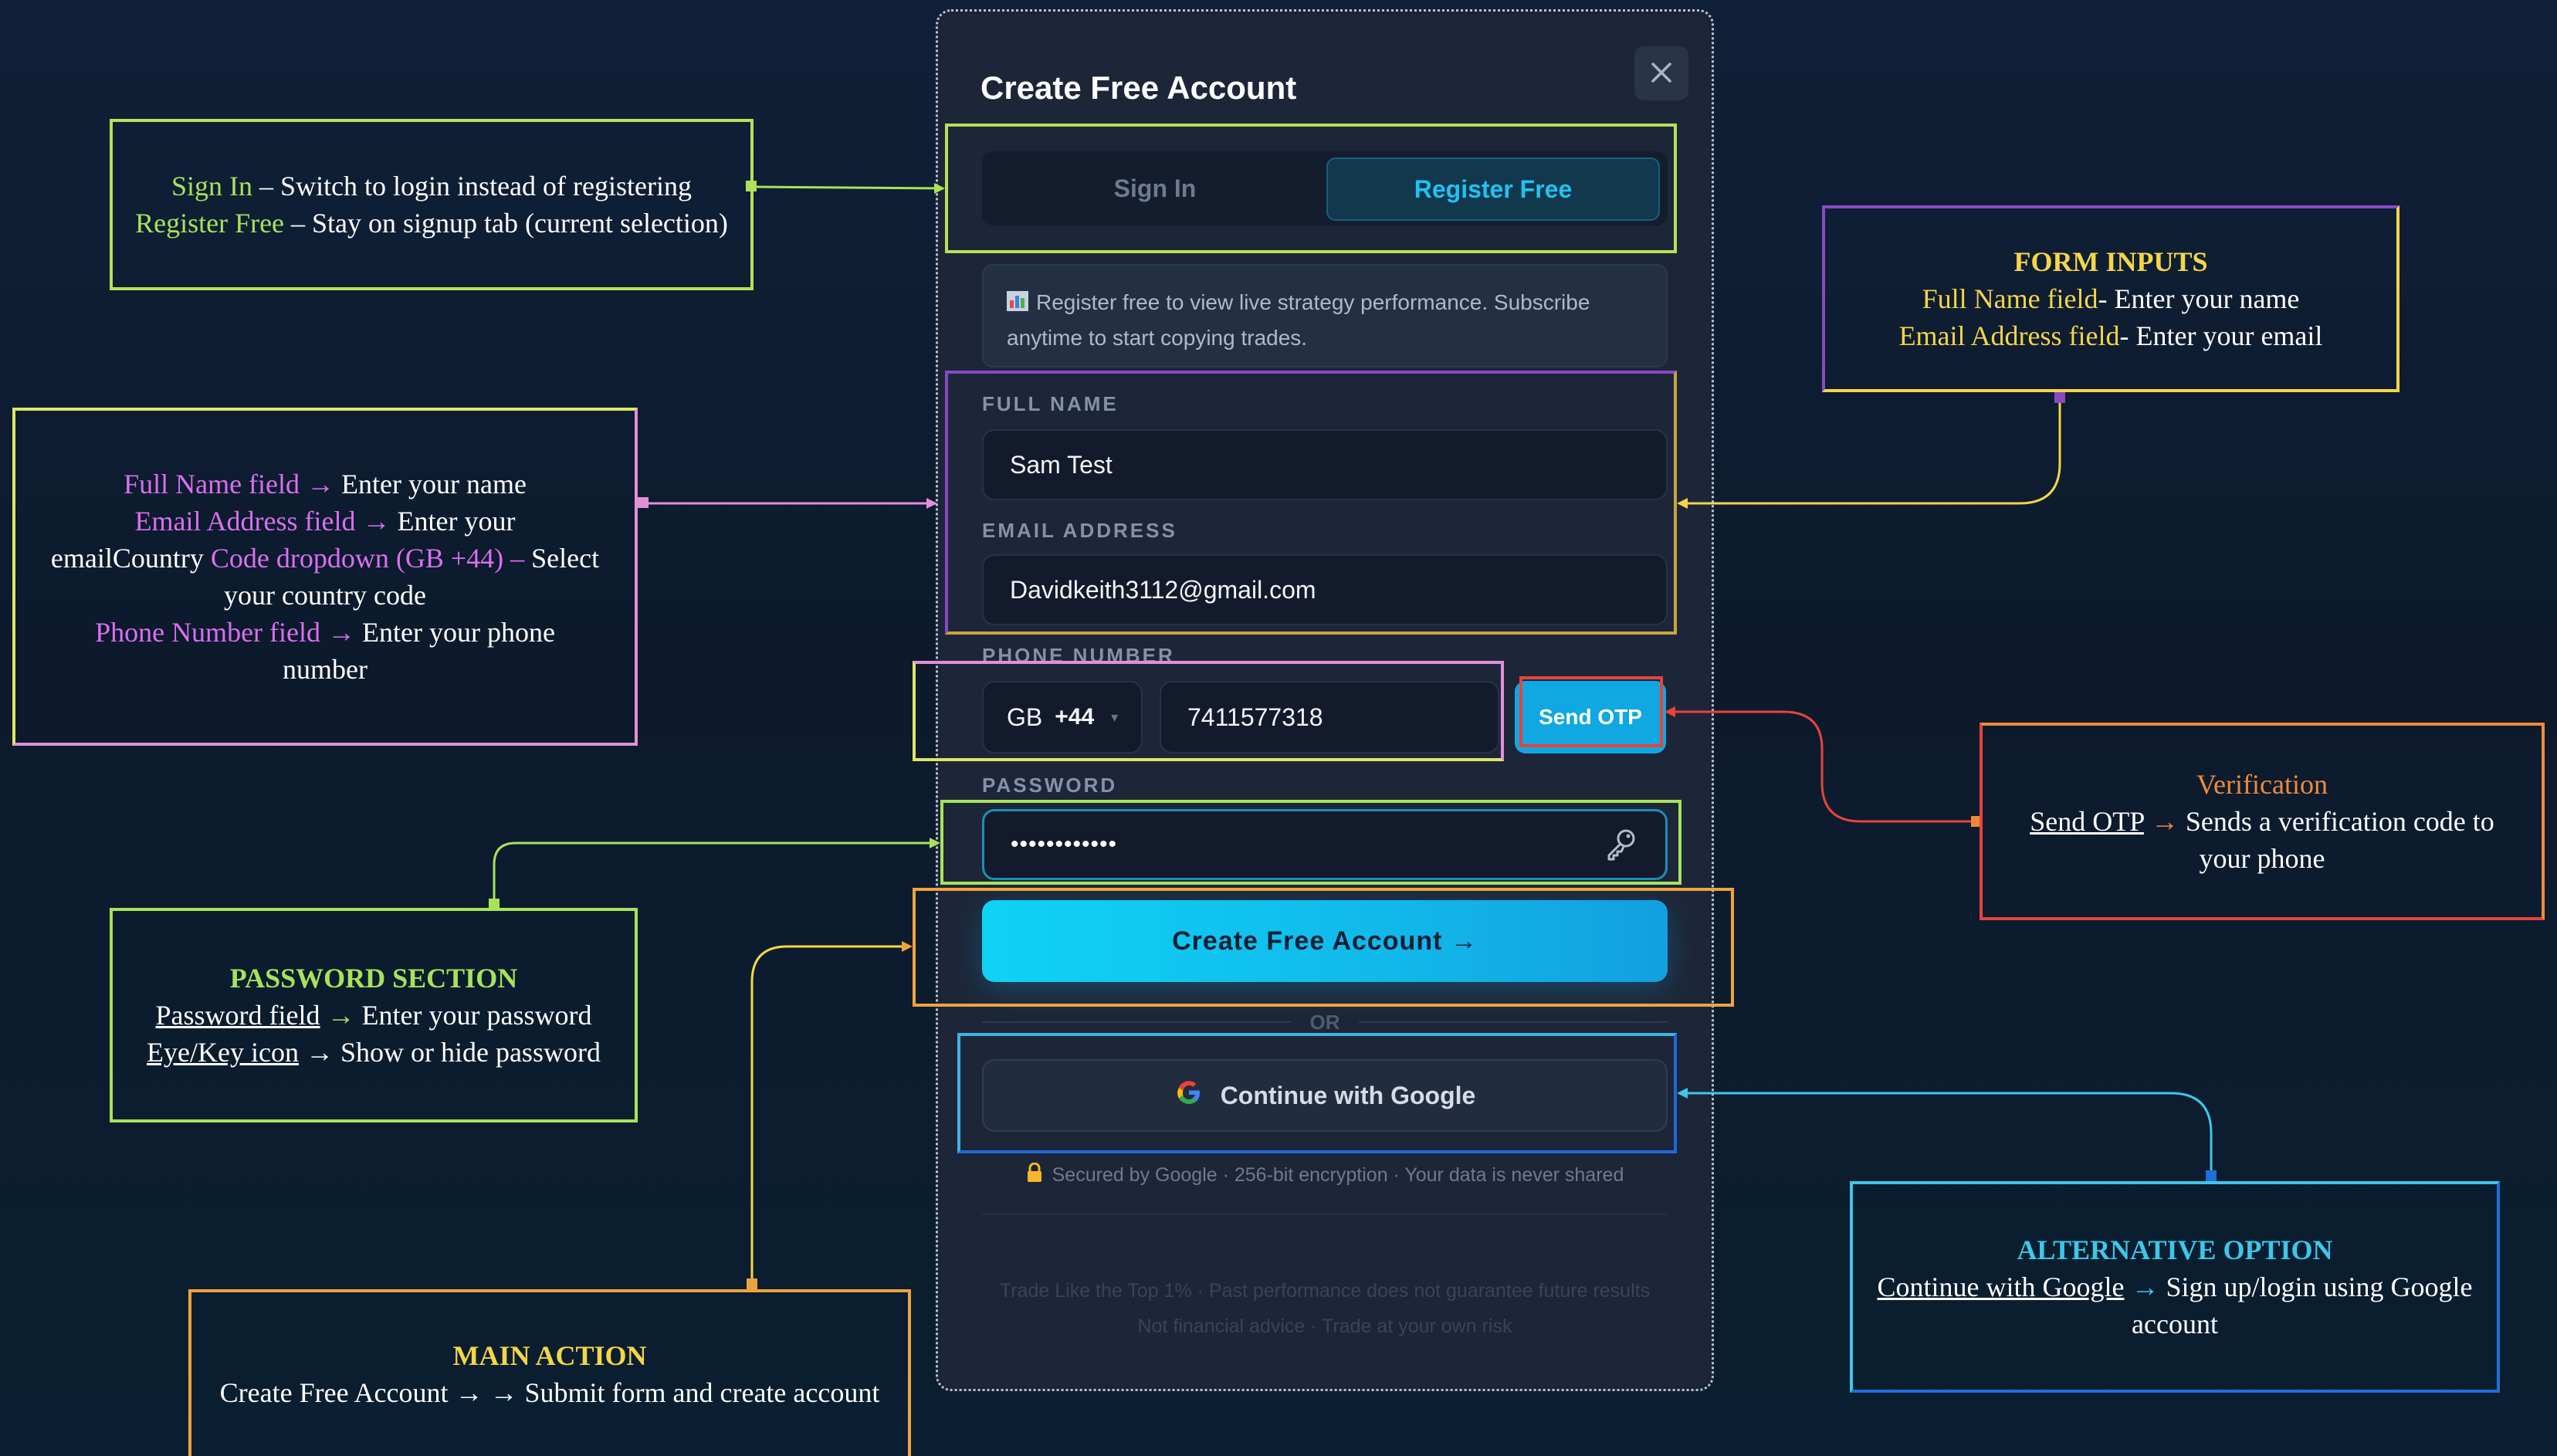 The image size is (2557, 1456). What do you see at coordinates (431, 484) in the screenshot?
I see `ann-fullname-desc: Enter your name` at bounding box center [431, 484].